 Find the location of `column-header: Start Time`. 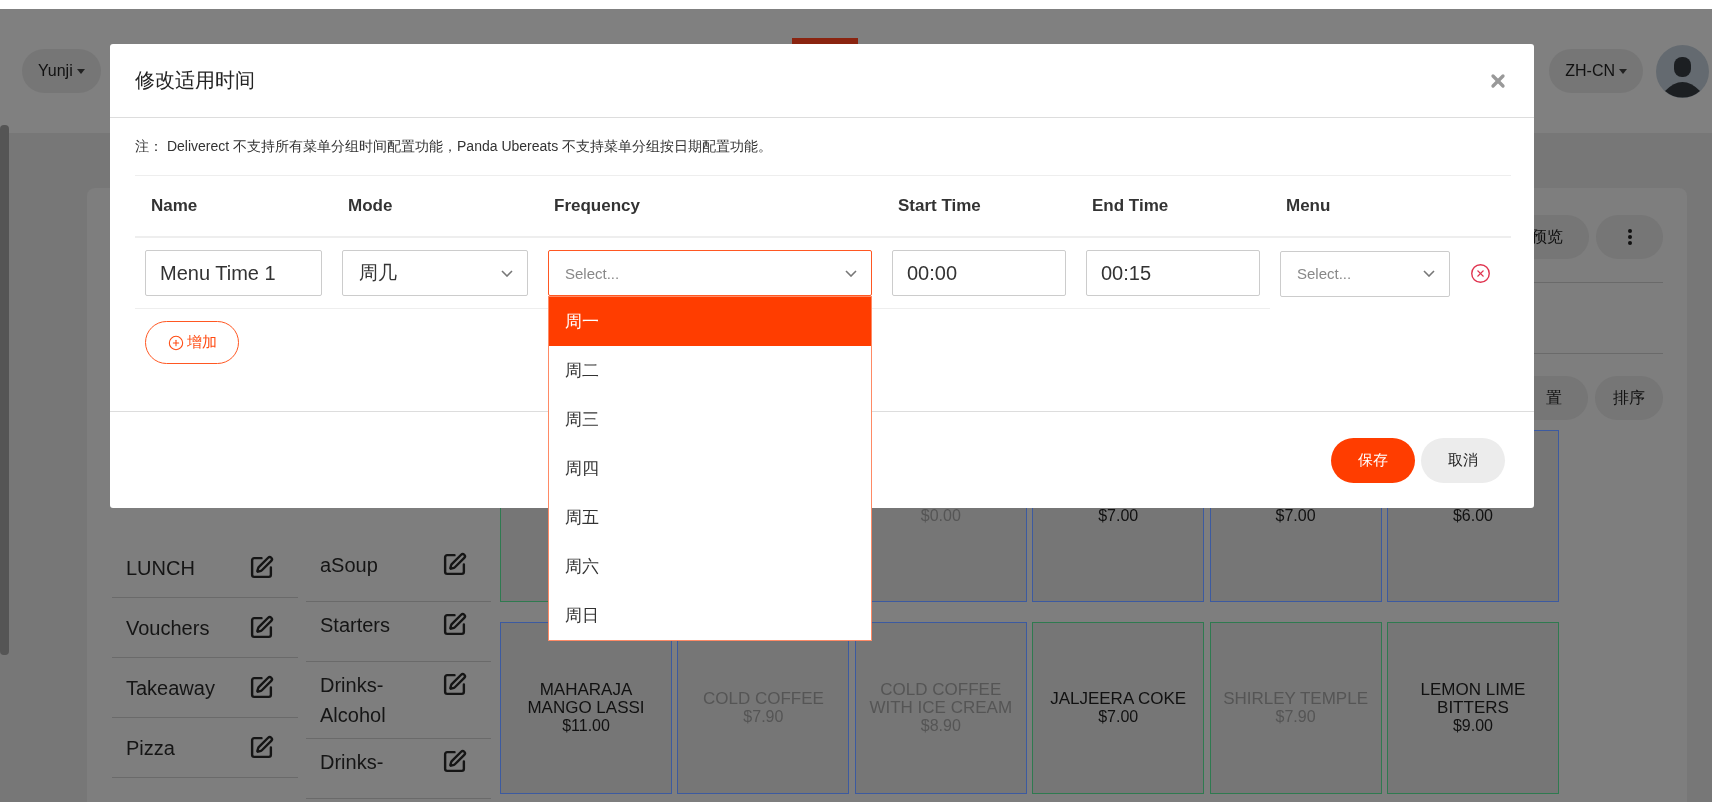

column-header: Start Time is located at coordinates (979, 207).